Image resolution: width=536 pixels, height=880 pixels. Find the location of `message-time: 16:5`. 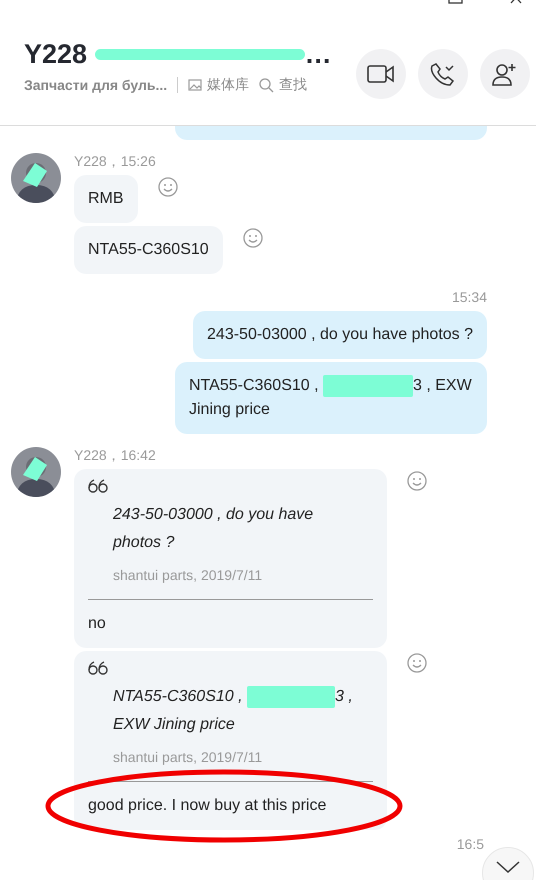

message-time: 16:5 is located at coordinates (470, 844).